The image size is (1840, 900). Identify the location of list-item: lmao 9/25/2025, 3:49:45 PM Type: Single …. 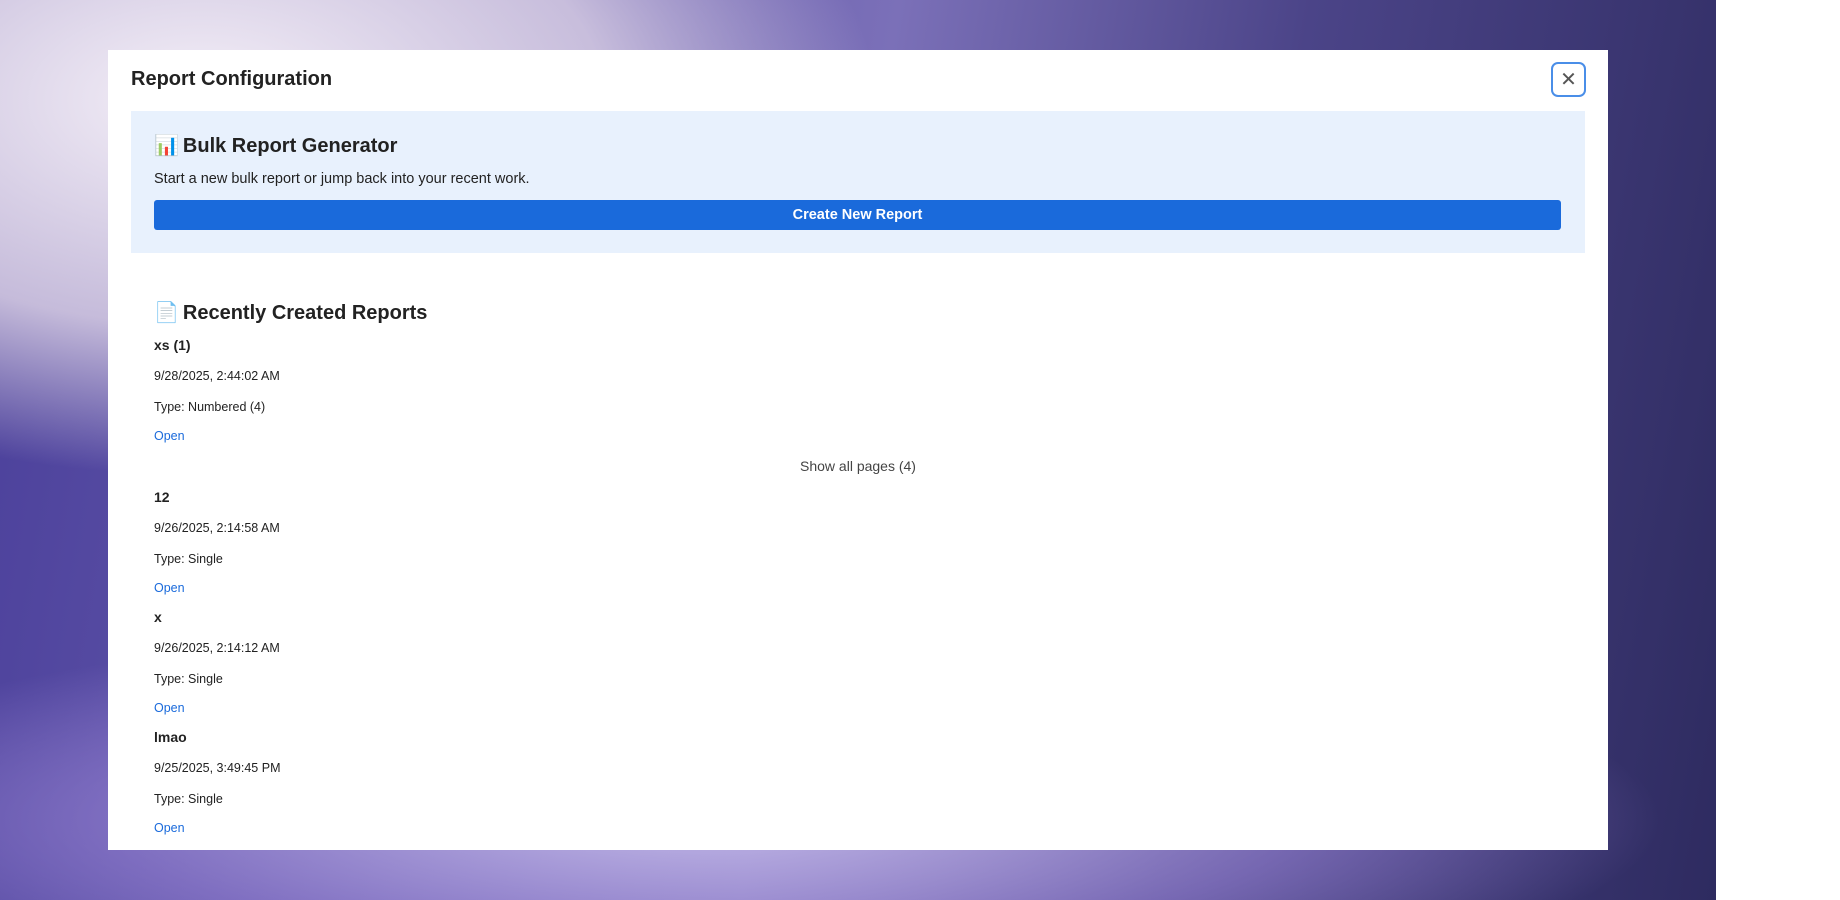
(858, 782).